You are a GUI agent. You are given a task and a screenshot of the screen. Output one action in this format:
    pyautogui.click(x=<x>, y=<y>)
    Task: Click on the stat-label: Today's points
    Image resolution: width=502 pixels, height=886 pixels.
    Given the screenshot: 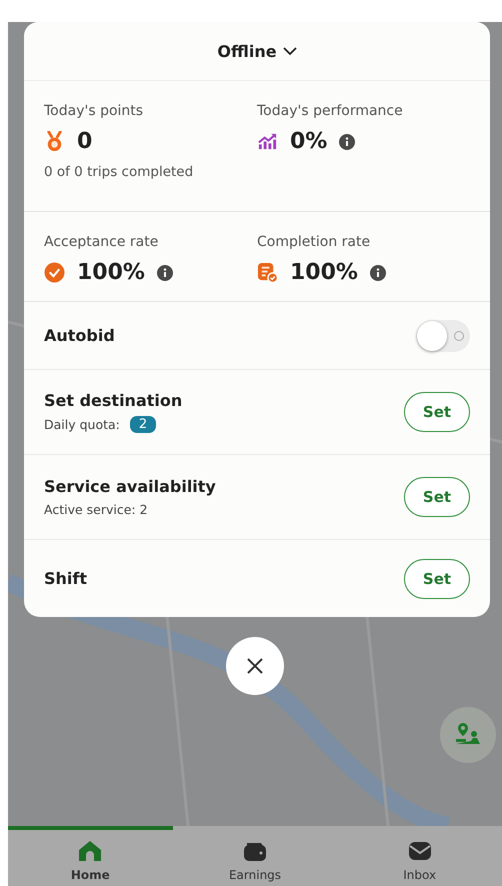 What is the action you would take?
    pyautogui.click(x=94, y=111)
    